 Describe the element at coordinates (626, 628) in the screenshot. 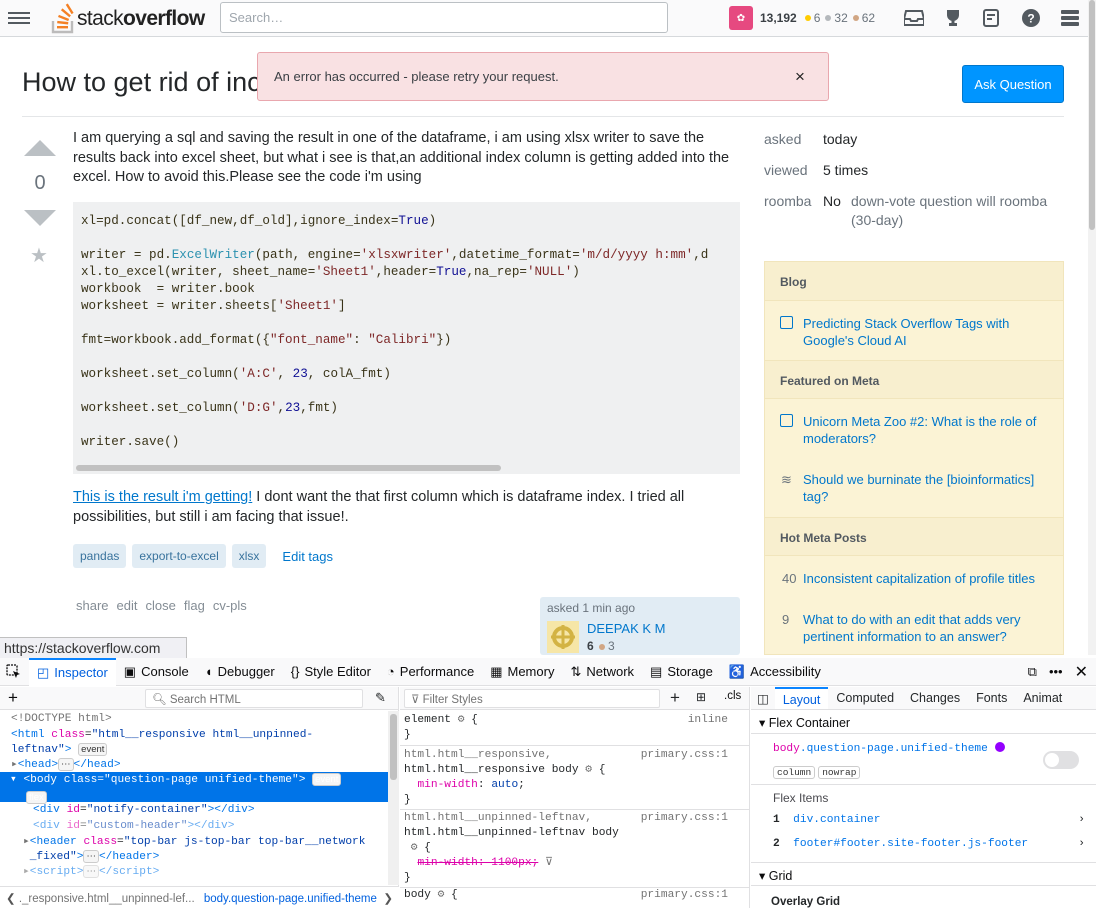

I see `owner-name: DEEPAK K M` at that location.